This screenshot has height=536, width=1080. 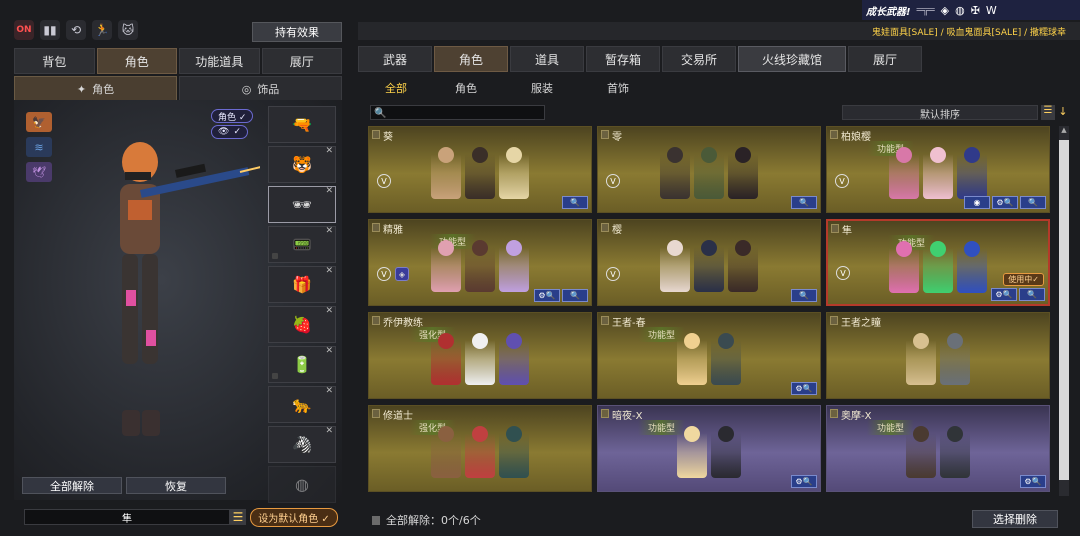 I want to click on character-card: 奥摩-X 功能型 ⚙🔍, so click(x=938, y=448).